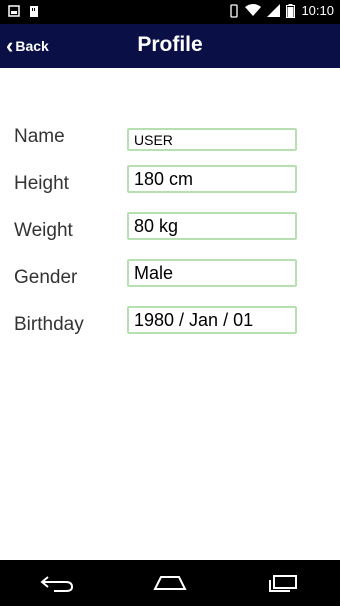 This screenshot has width=340, height=606. What do you see at coordinates (14, 11) in the screenshot?
I see `notification-icon` at bounding box center [14, 11].